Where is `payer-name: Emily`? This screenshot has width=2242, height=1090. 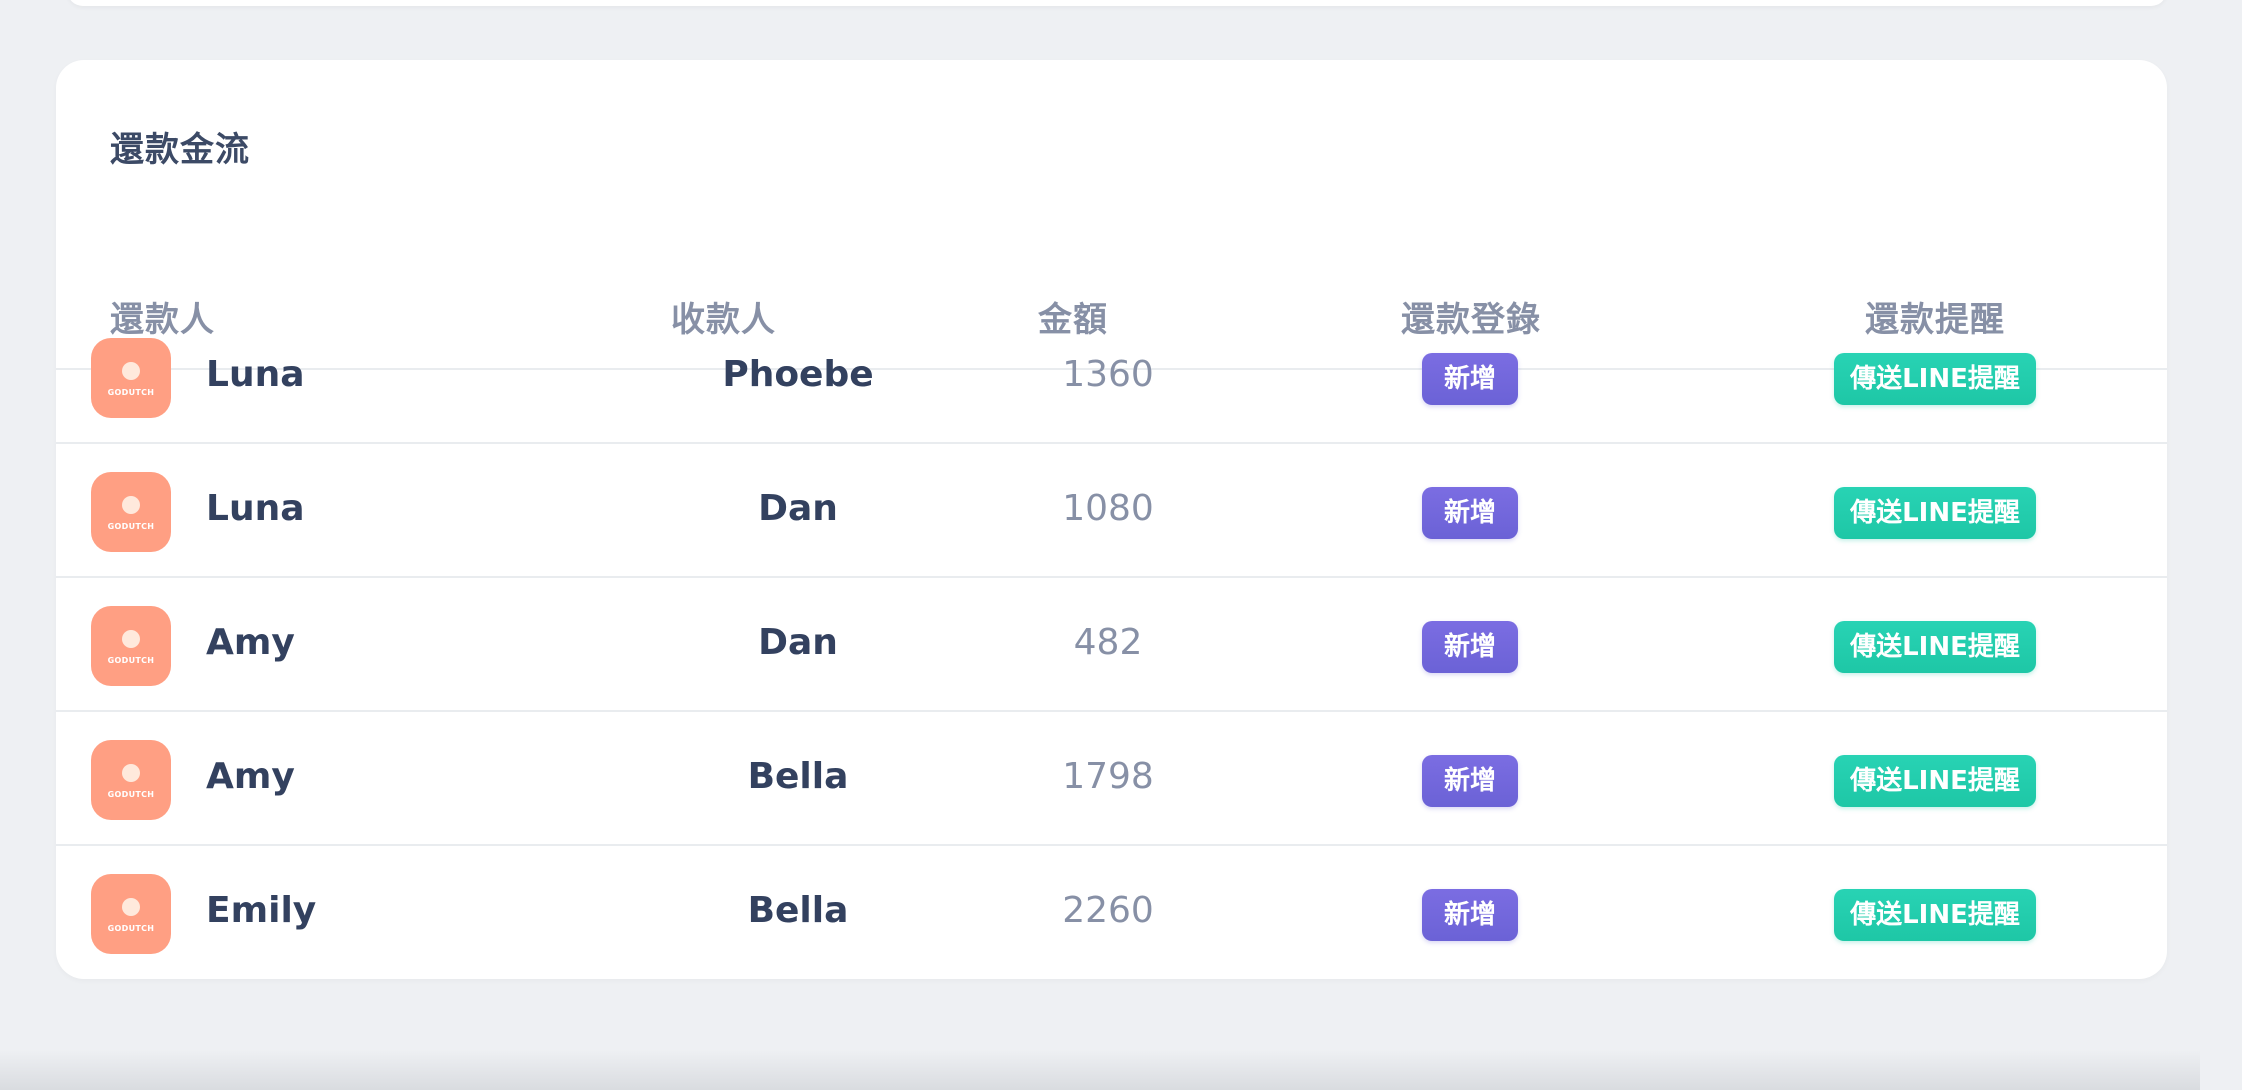
payer-name: Emily is located at coordinates (261, 910).